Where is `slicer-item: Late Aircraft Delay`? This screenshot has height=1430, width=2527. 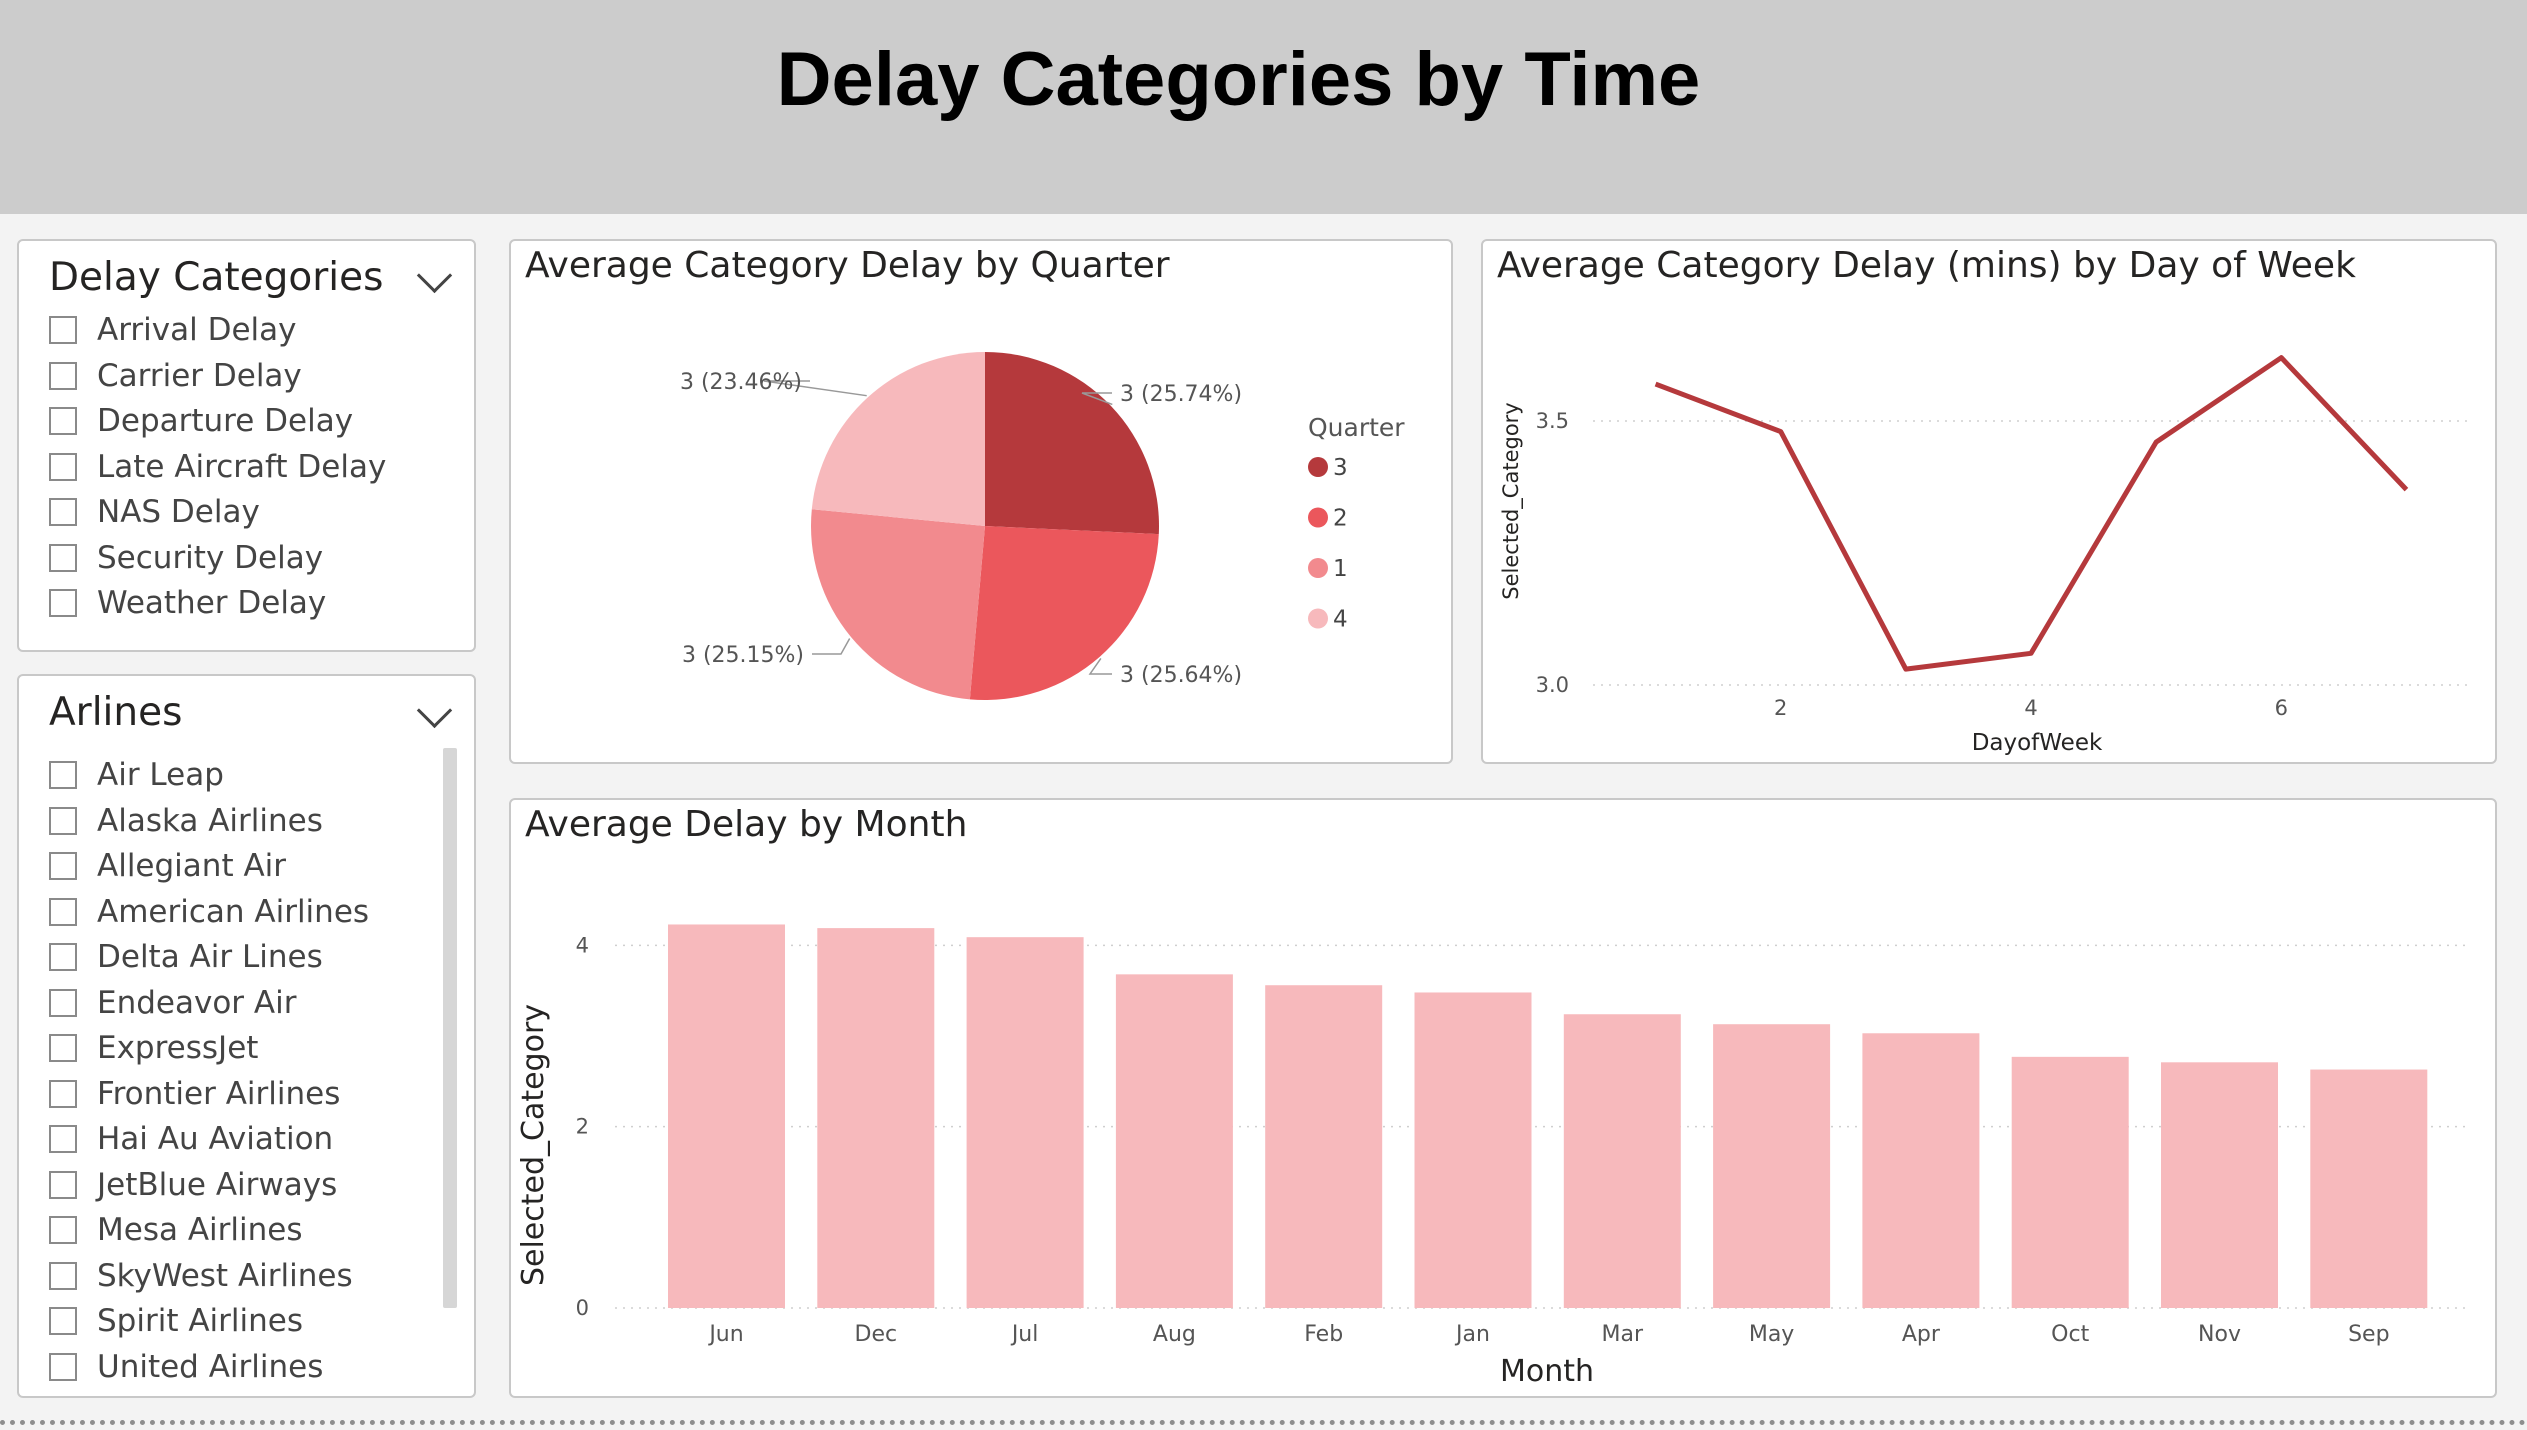 slicer-item: Late Aircraft Delay is located at coordinates (217, 467).